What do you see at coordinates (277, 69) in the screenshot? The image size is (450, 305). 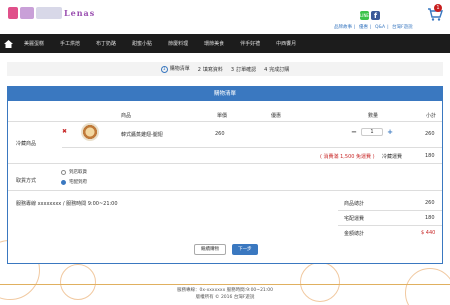 I see `step-4: 4 完成訂購` at bounding box center [277, 69].